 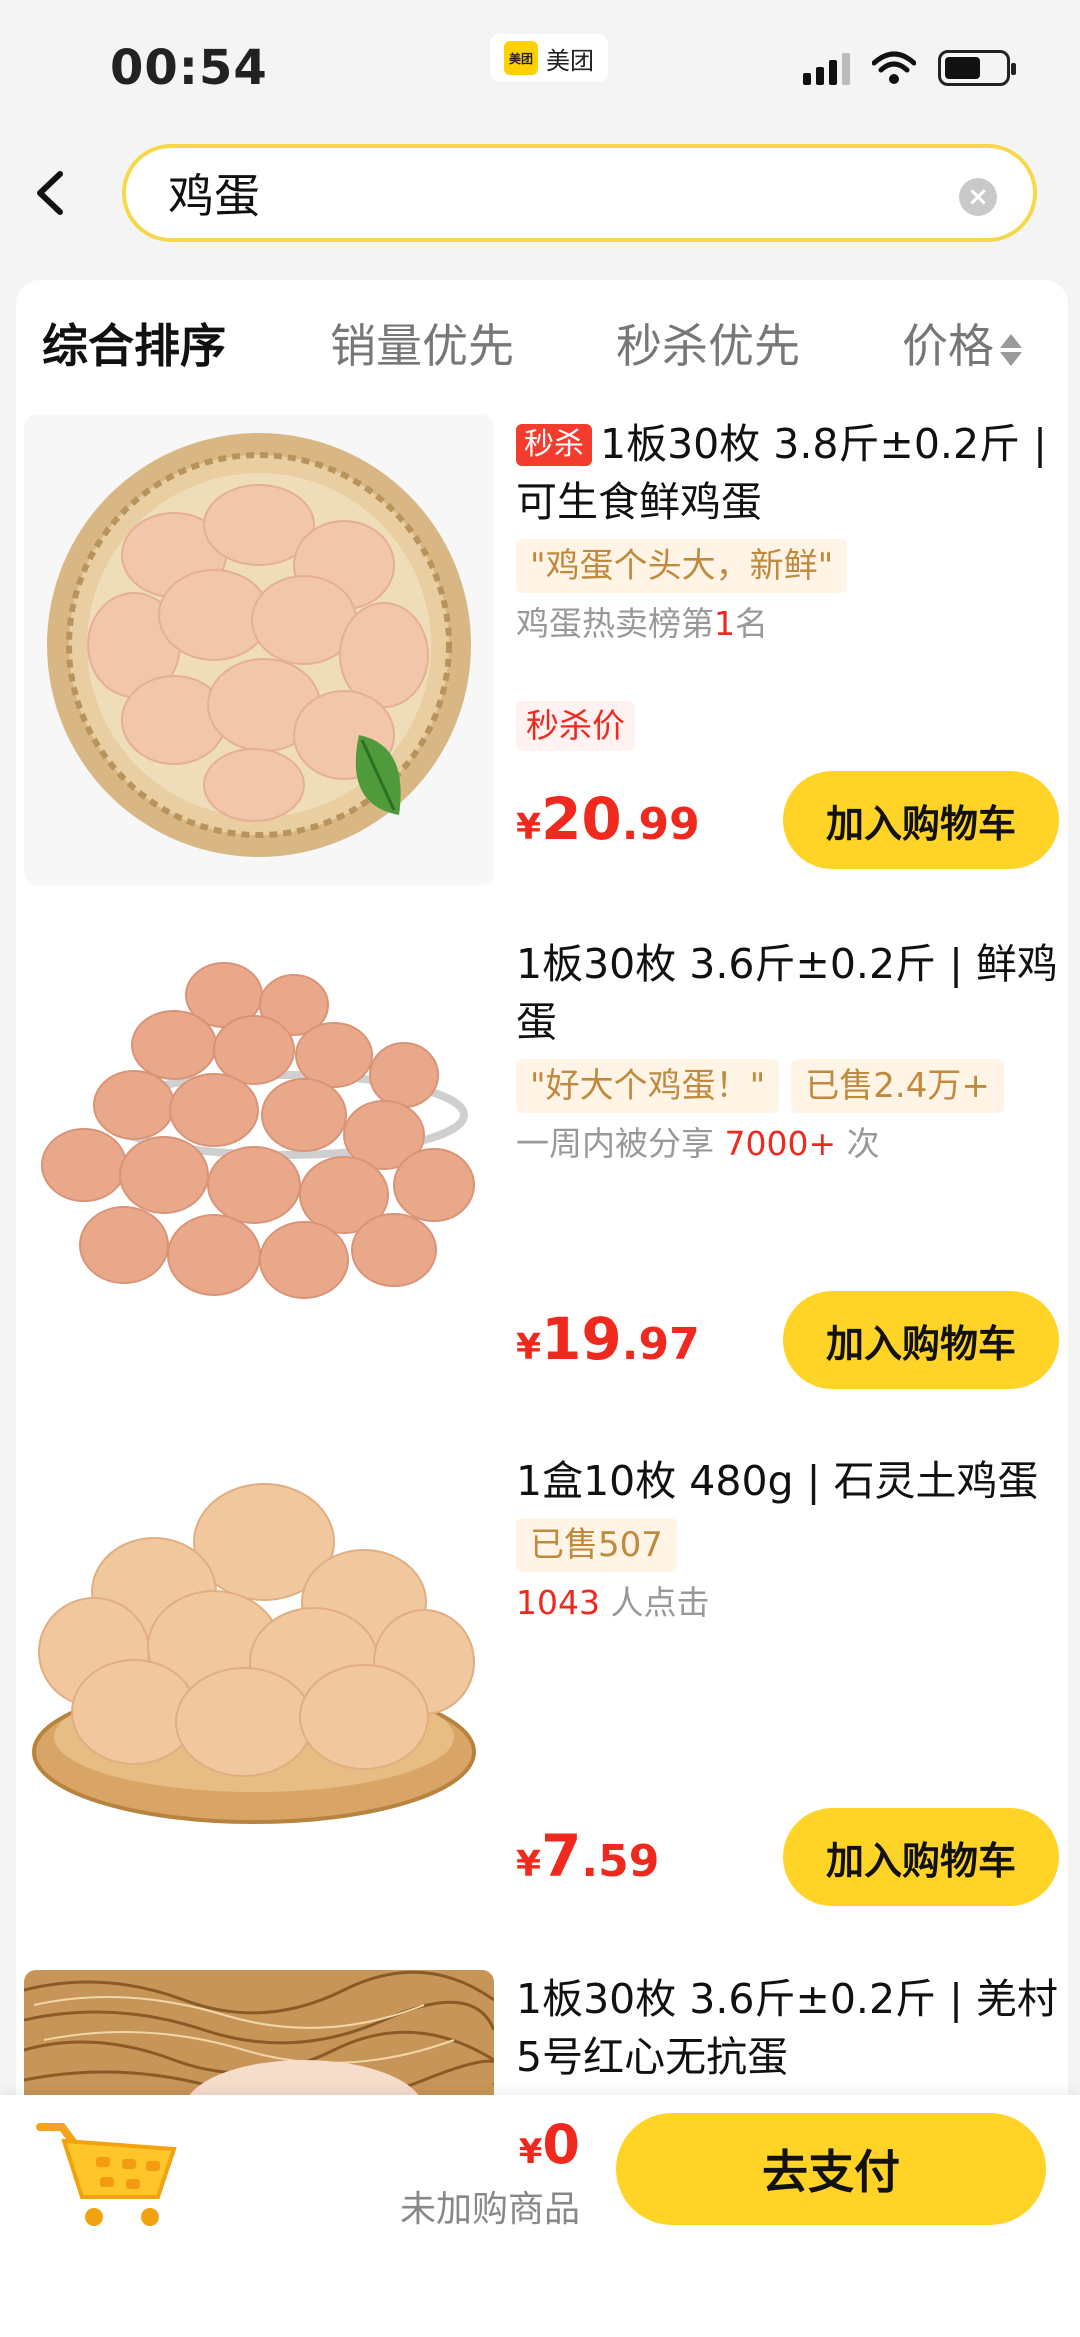 What do you see at coordinates (894, 67) in the screenshot?
I see `wifi-icon` at bounding box center [894, 67].